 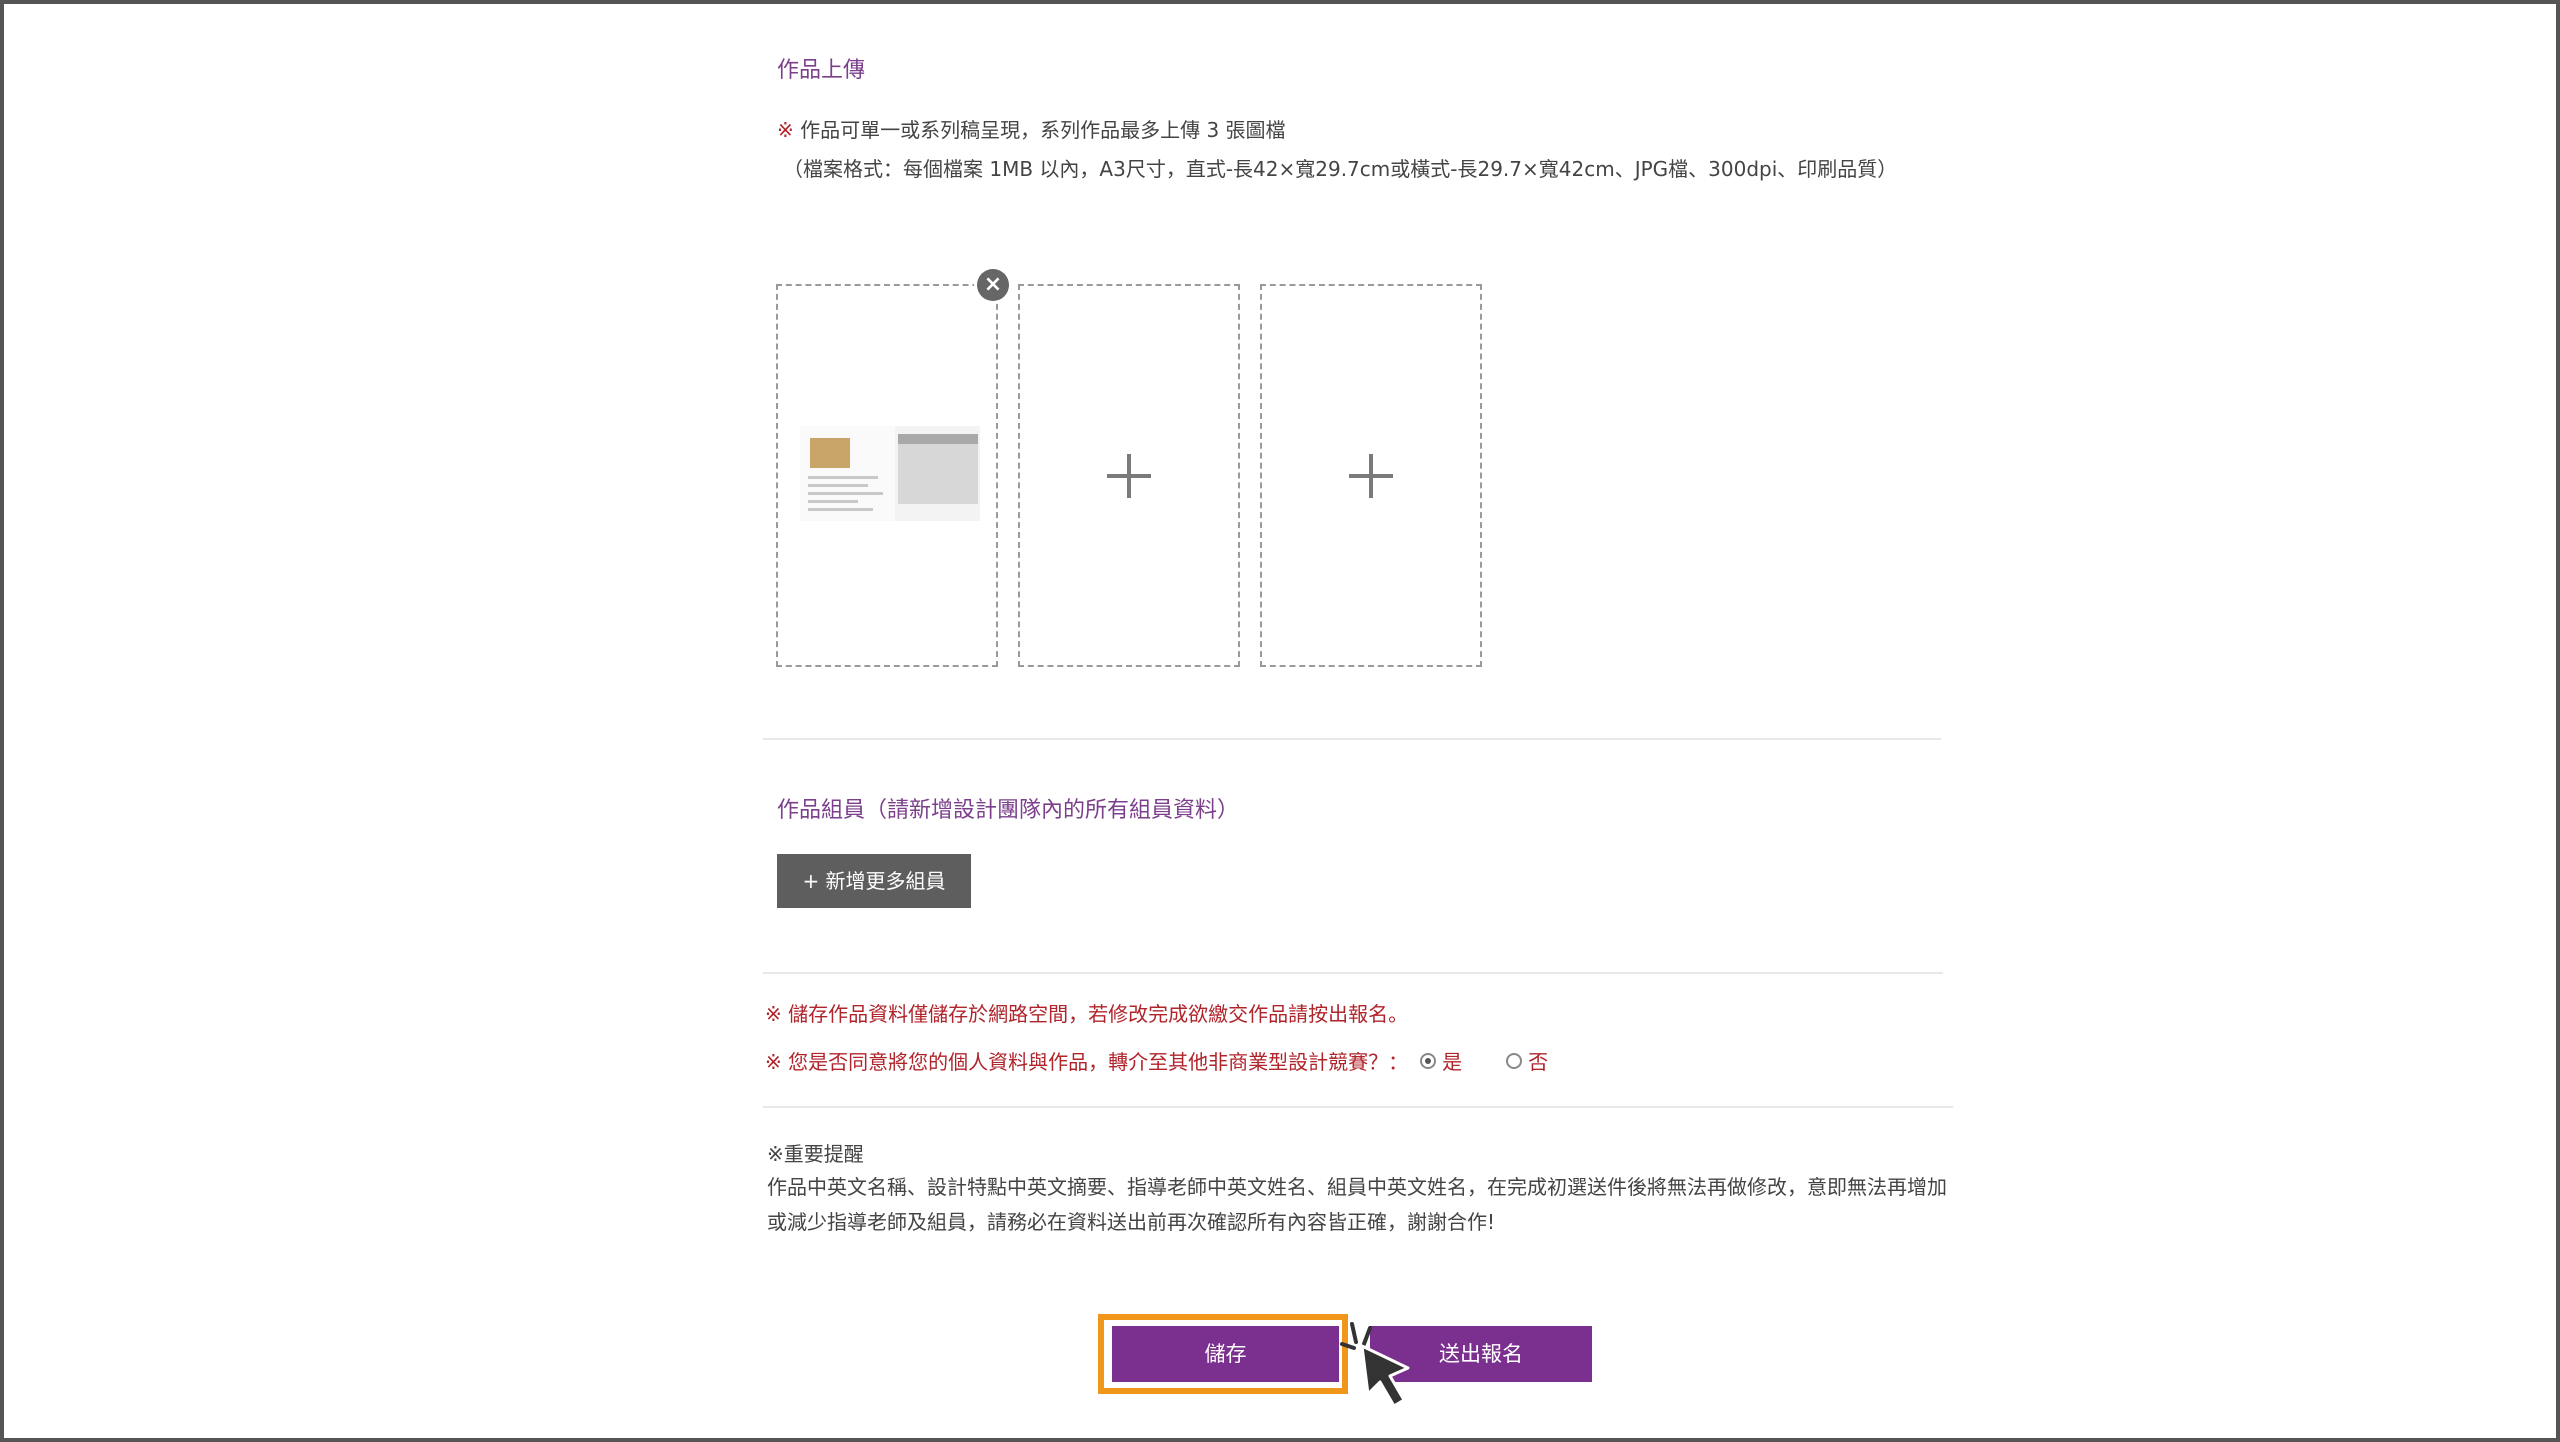 I want to click on consent-question-row: ※ 您是否同意將您的個人資料與作品，轉介至其他非商業型設計競賽？： 是 否, so click(x=1156, y=1060).